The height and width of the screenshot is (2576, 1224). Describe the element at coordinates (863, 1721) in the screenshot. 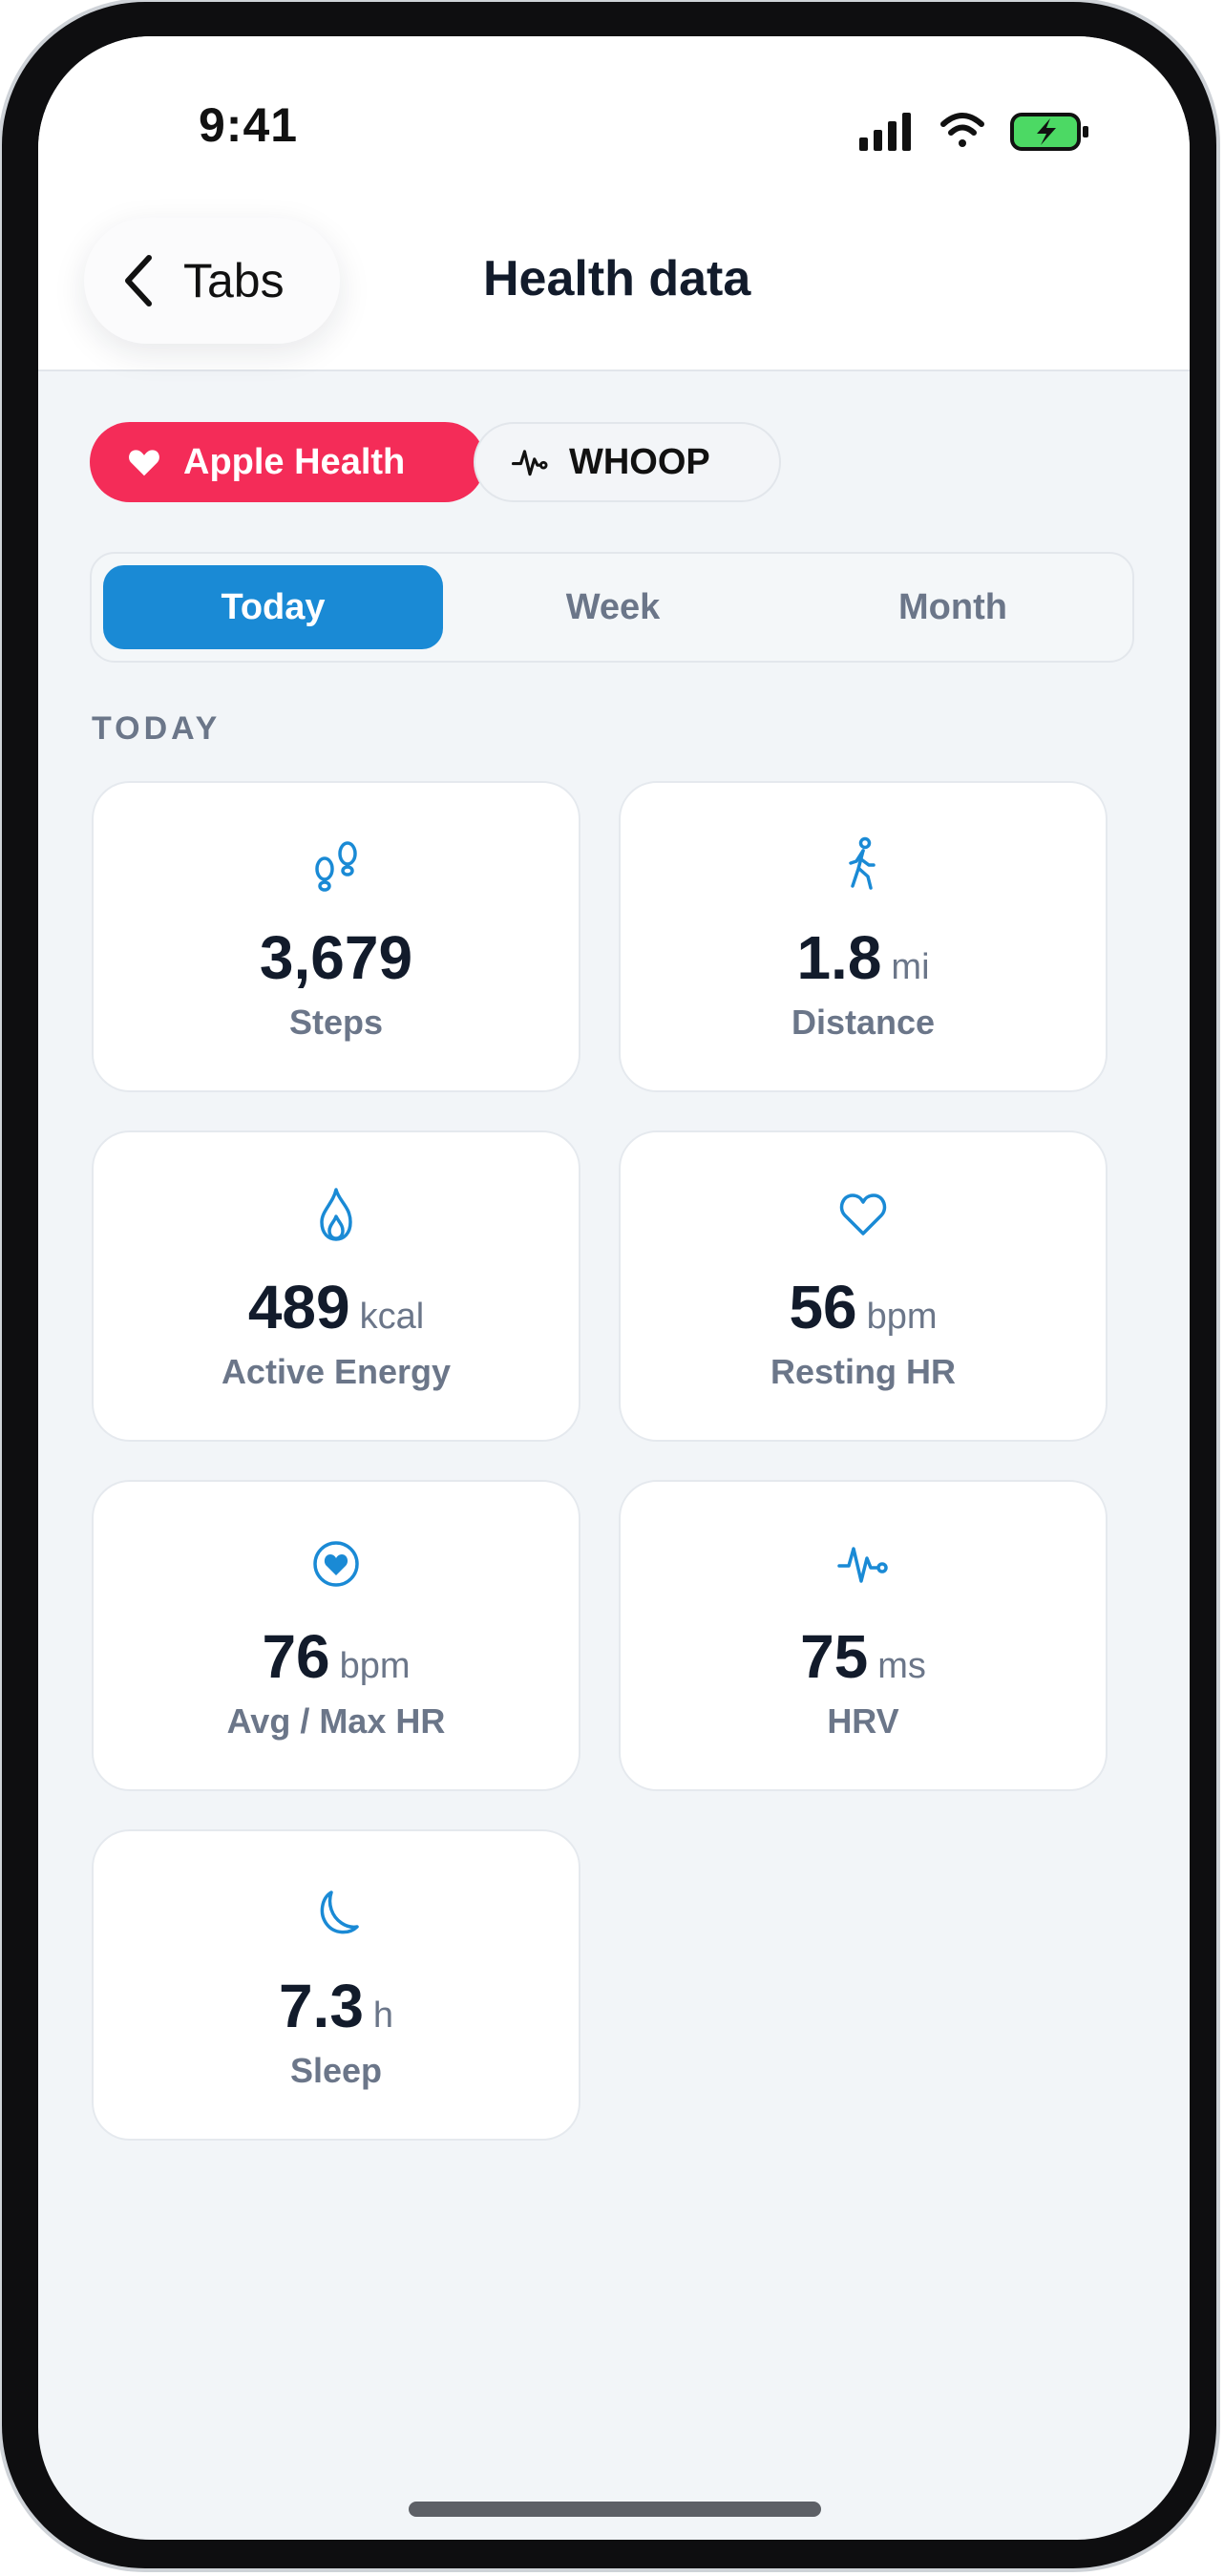

I see `metric-label: HRV` at that location.